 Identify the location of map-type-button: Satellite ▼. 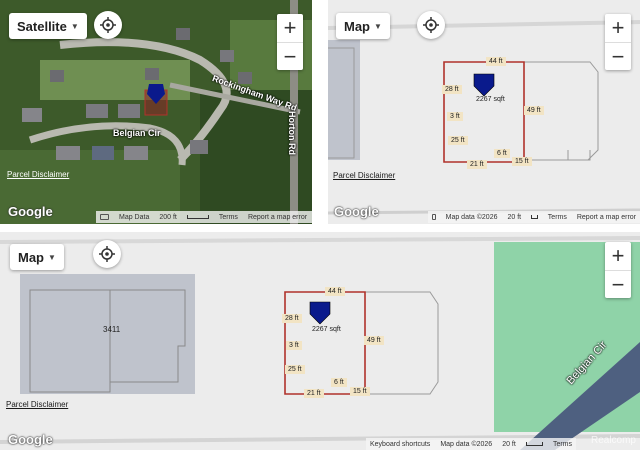
(48, 26).